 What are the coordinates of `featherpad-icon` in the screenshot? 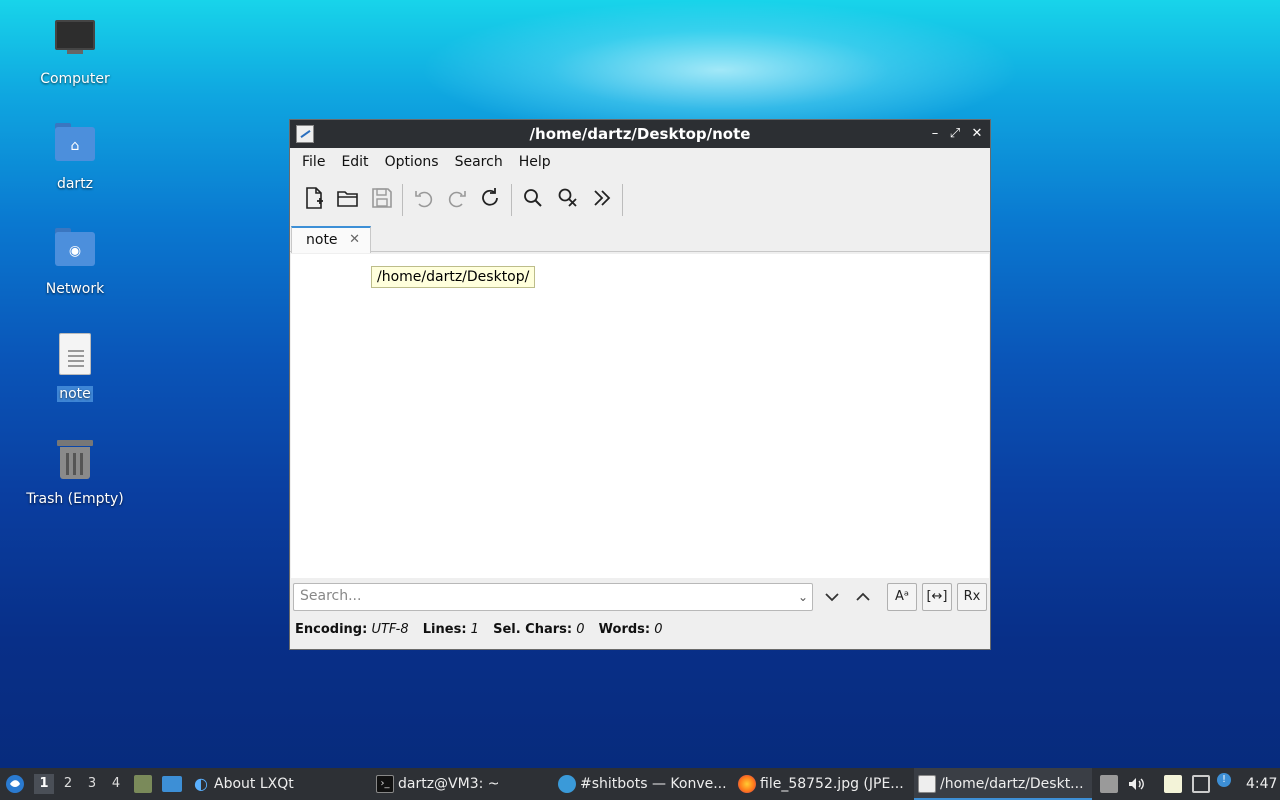 It's located at (927, 784).